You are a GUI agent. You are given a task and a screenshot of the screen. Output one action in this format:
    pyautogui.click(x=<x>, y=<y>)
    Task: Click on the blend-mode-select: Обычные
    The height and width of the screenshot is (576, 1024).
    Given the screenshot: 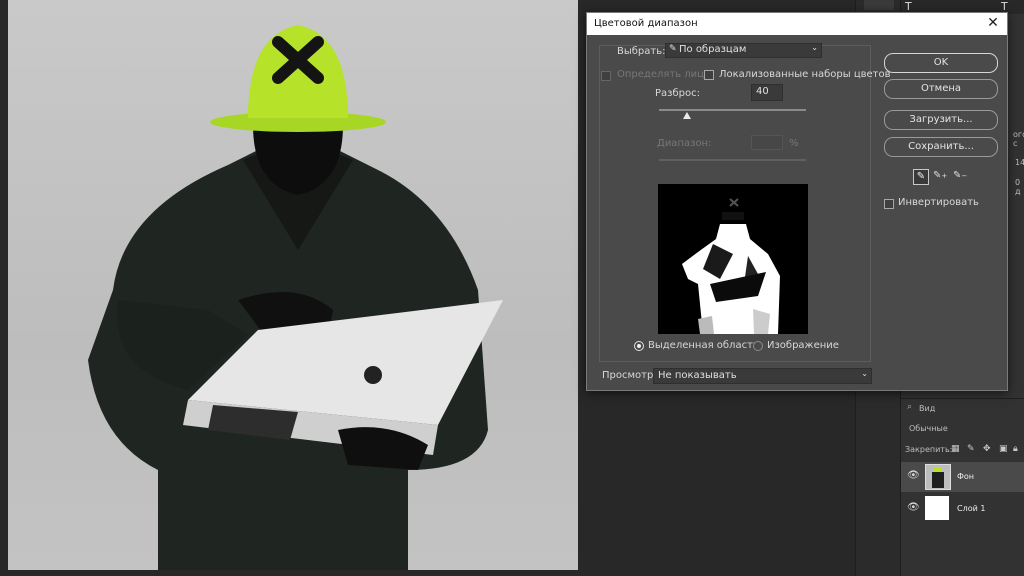 What is the action you would take?
    pyautogui.click(x=962, y=429)
    